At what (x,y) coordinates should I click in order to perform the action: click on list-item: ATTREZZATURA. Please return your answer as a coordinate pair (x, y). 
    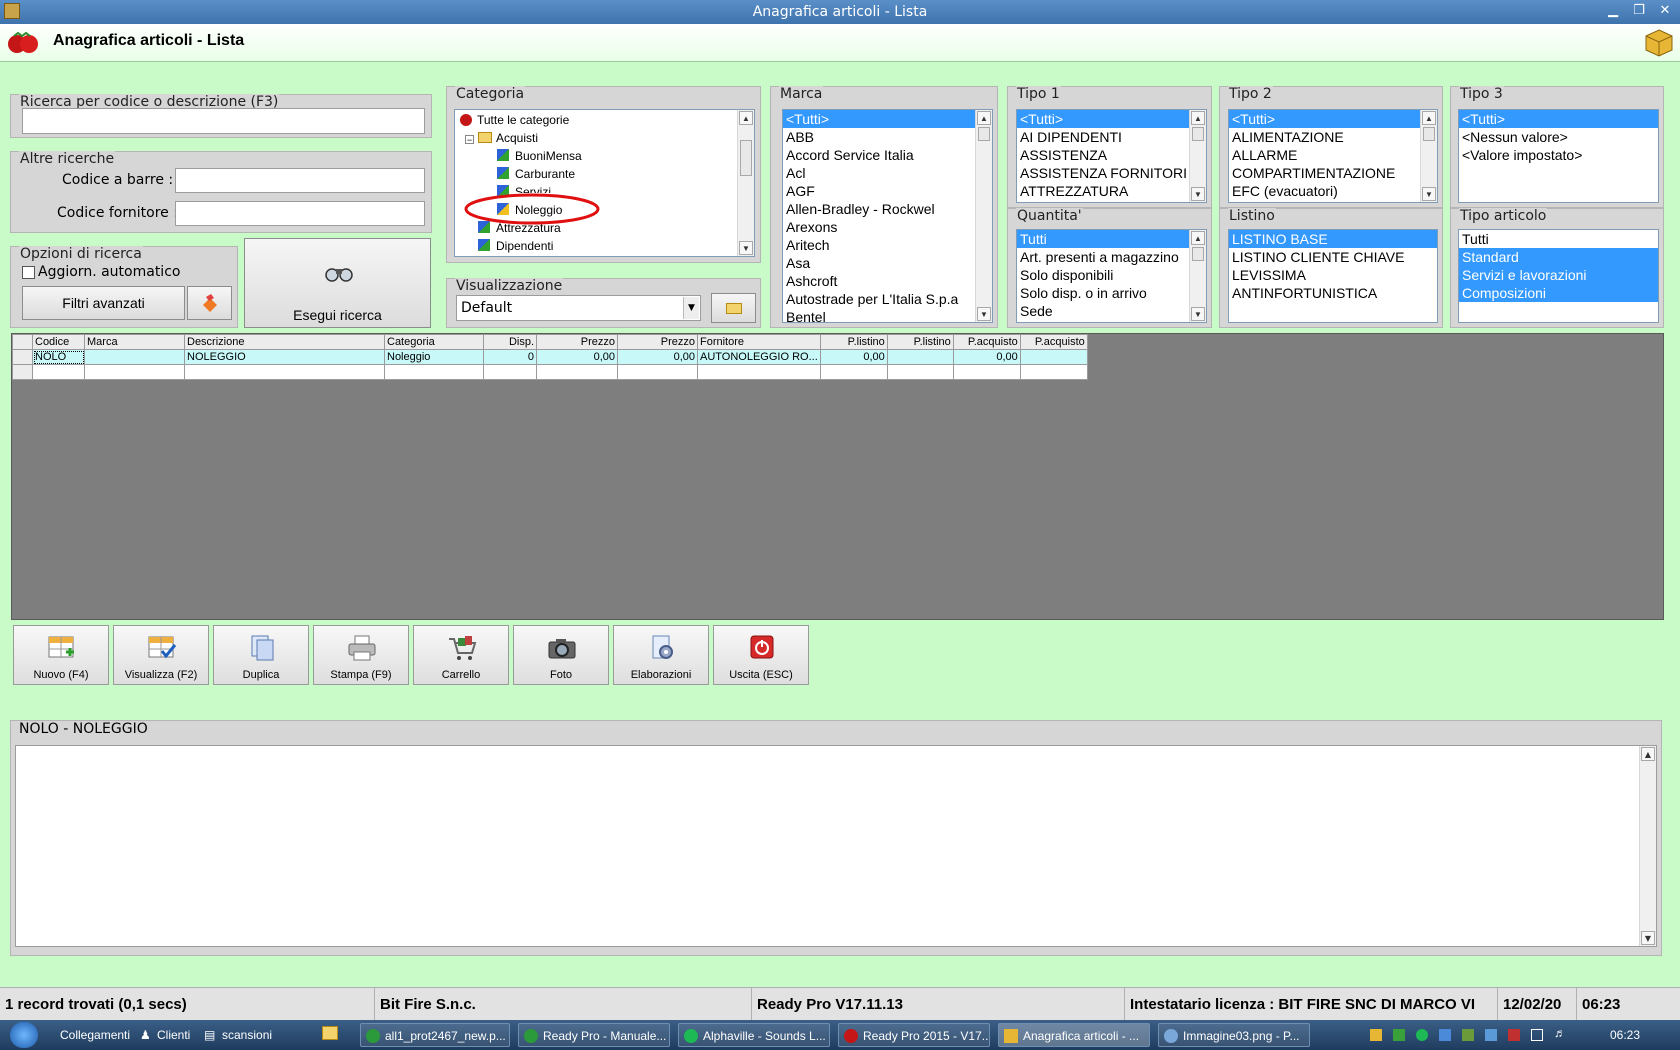
    Looking at the image, I should click on (1111, 191).